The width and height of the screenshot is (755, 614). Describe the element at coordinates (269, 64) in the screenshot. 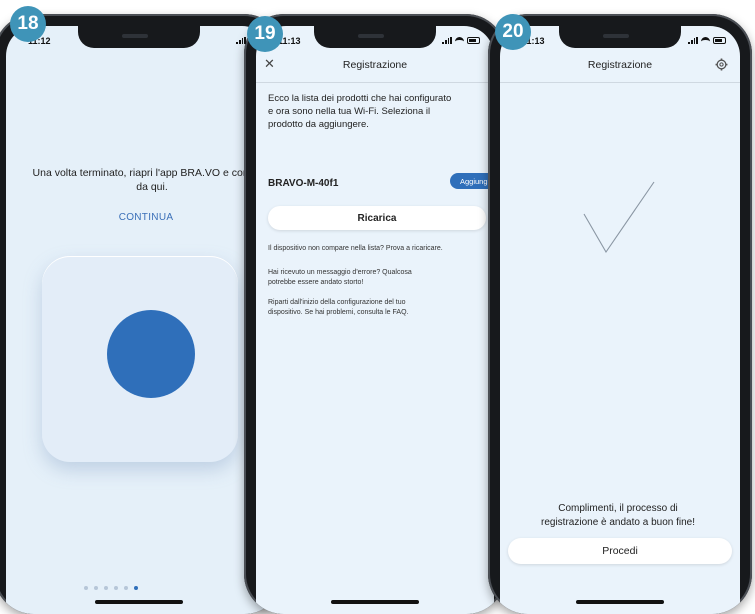

I see `close-icon: ✕` at that location.